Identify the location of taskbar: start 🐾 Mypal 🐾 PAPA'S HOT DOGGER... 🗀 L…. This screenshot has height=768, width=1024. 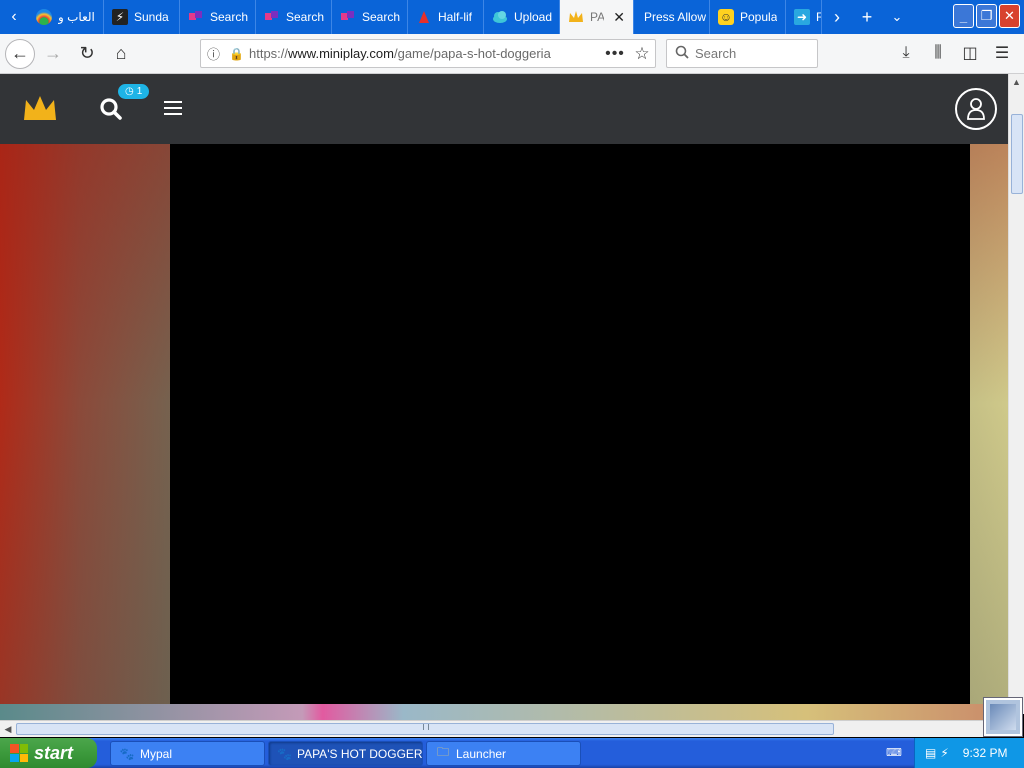
(512, 753).